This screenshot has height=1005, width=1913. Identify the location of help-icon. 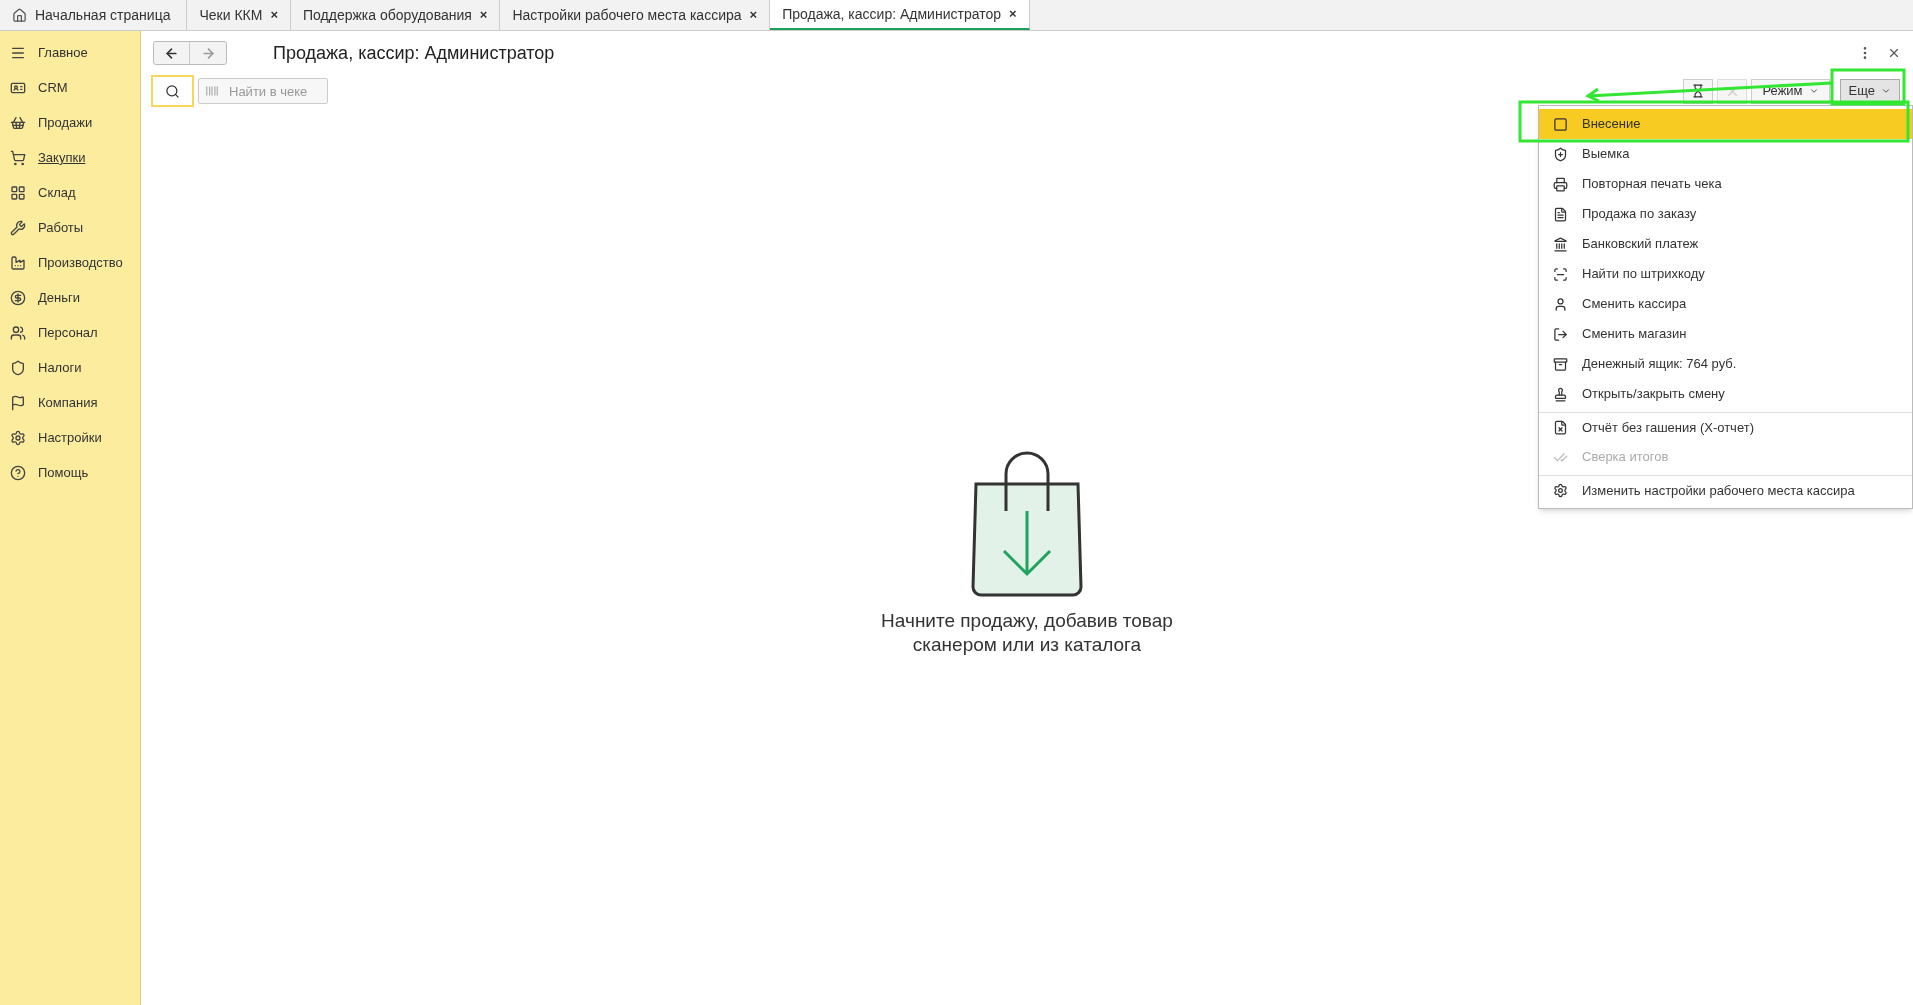
(18, 472).